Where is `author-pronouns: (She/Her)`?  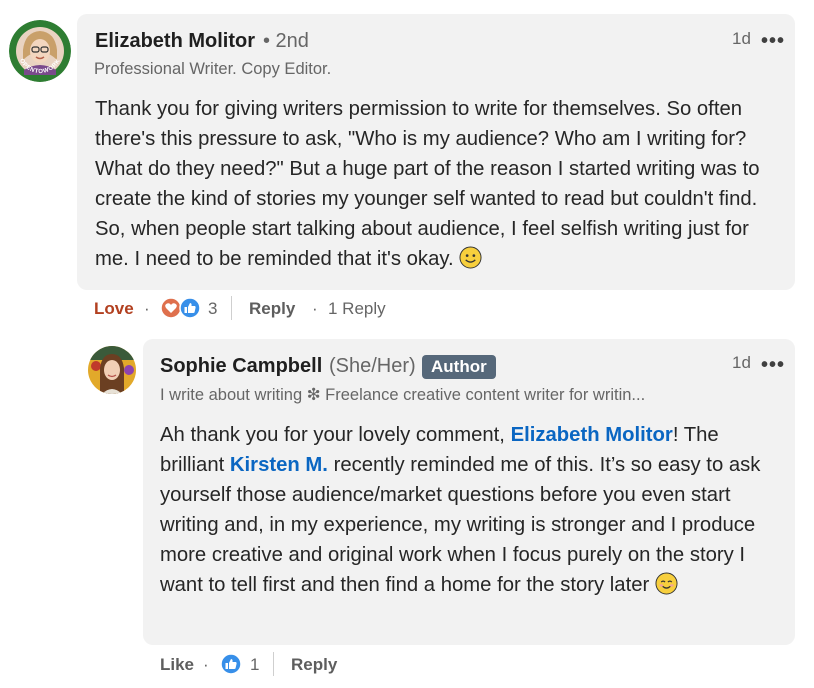 author-pronouns: (She/Her) is located at coordinates (372, 366).